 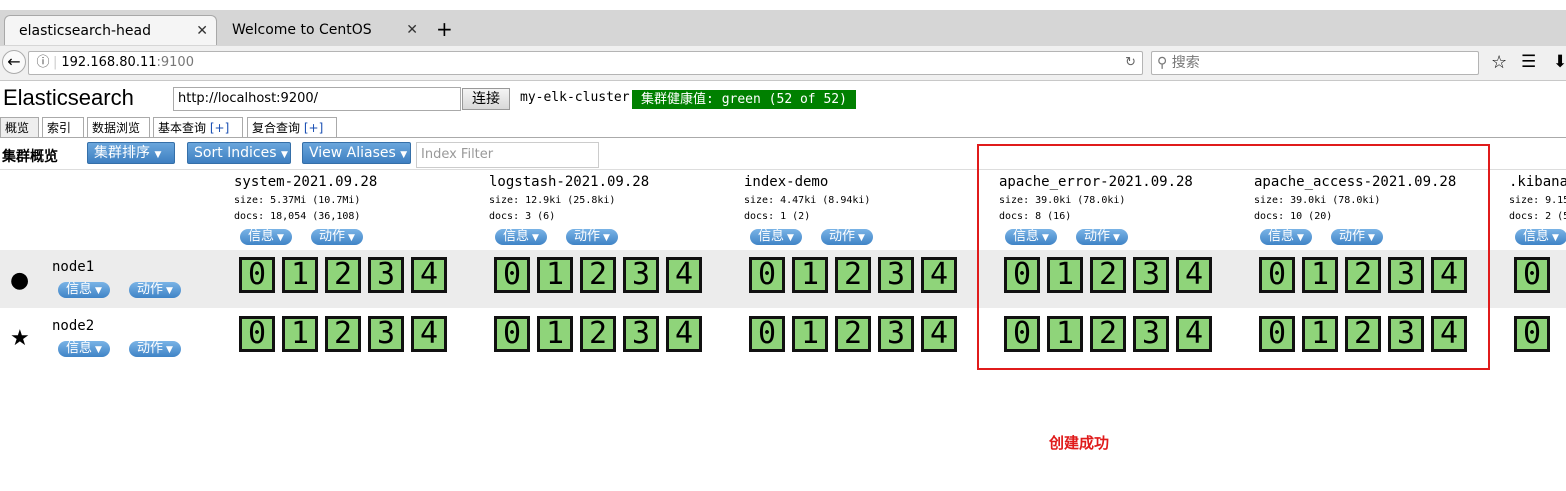 I want to click on index-filter-input: Index Filter, so click(x=507, y=155).